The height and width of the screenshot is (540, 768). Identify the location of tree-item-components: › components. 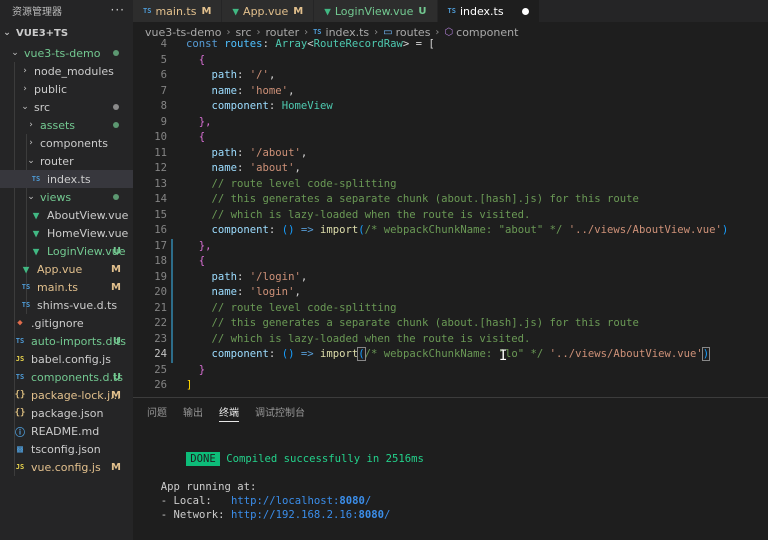
(66, 143).